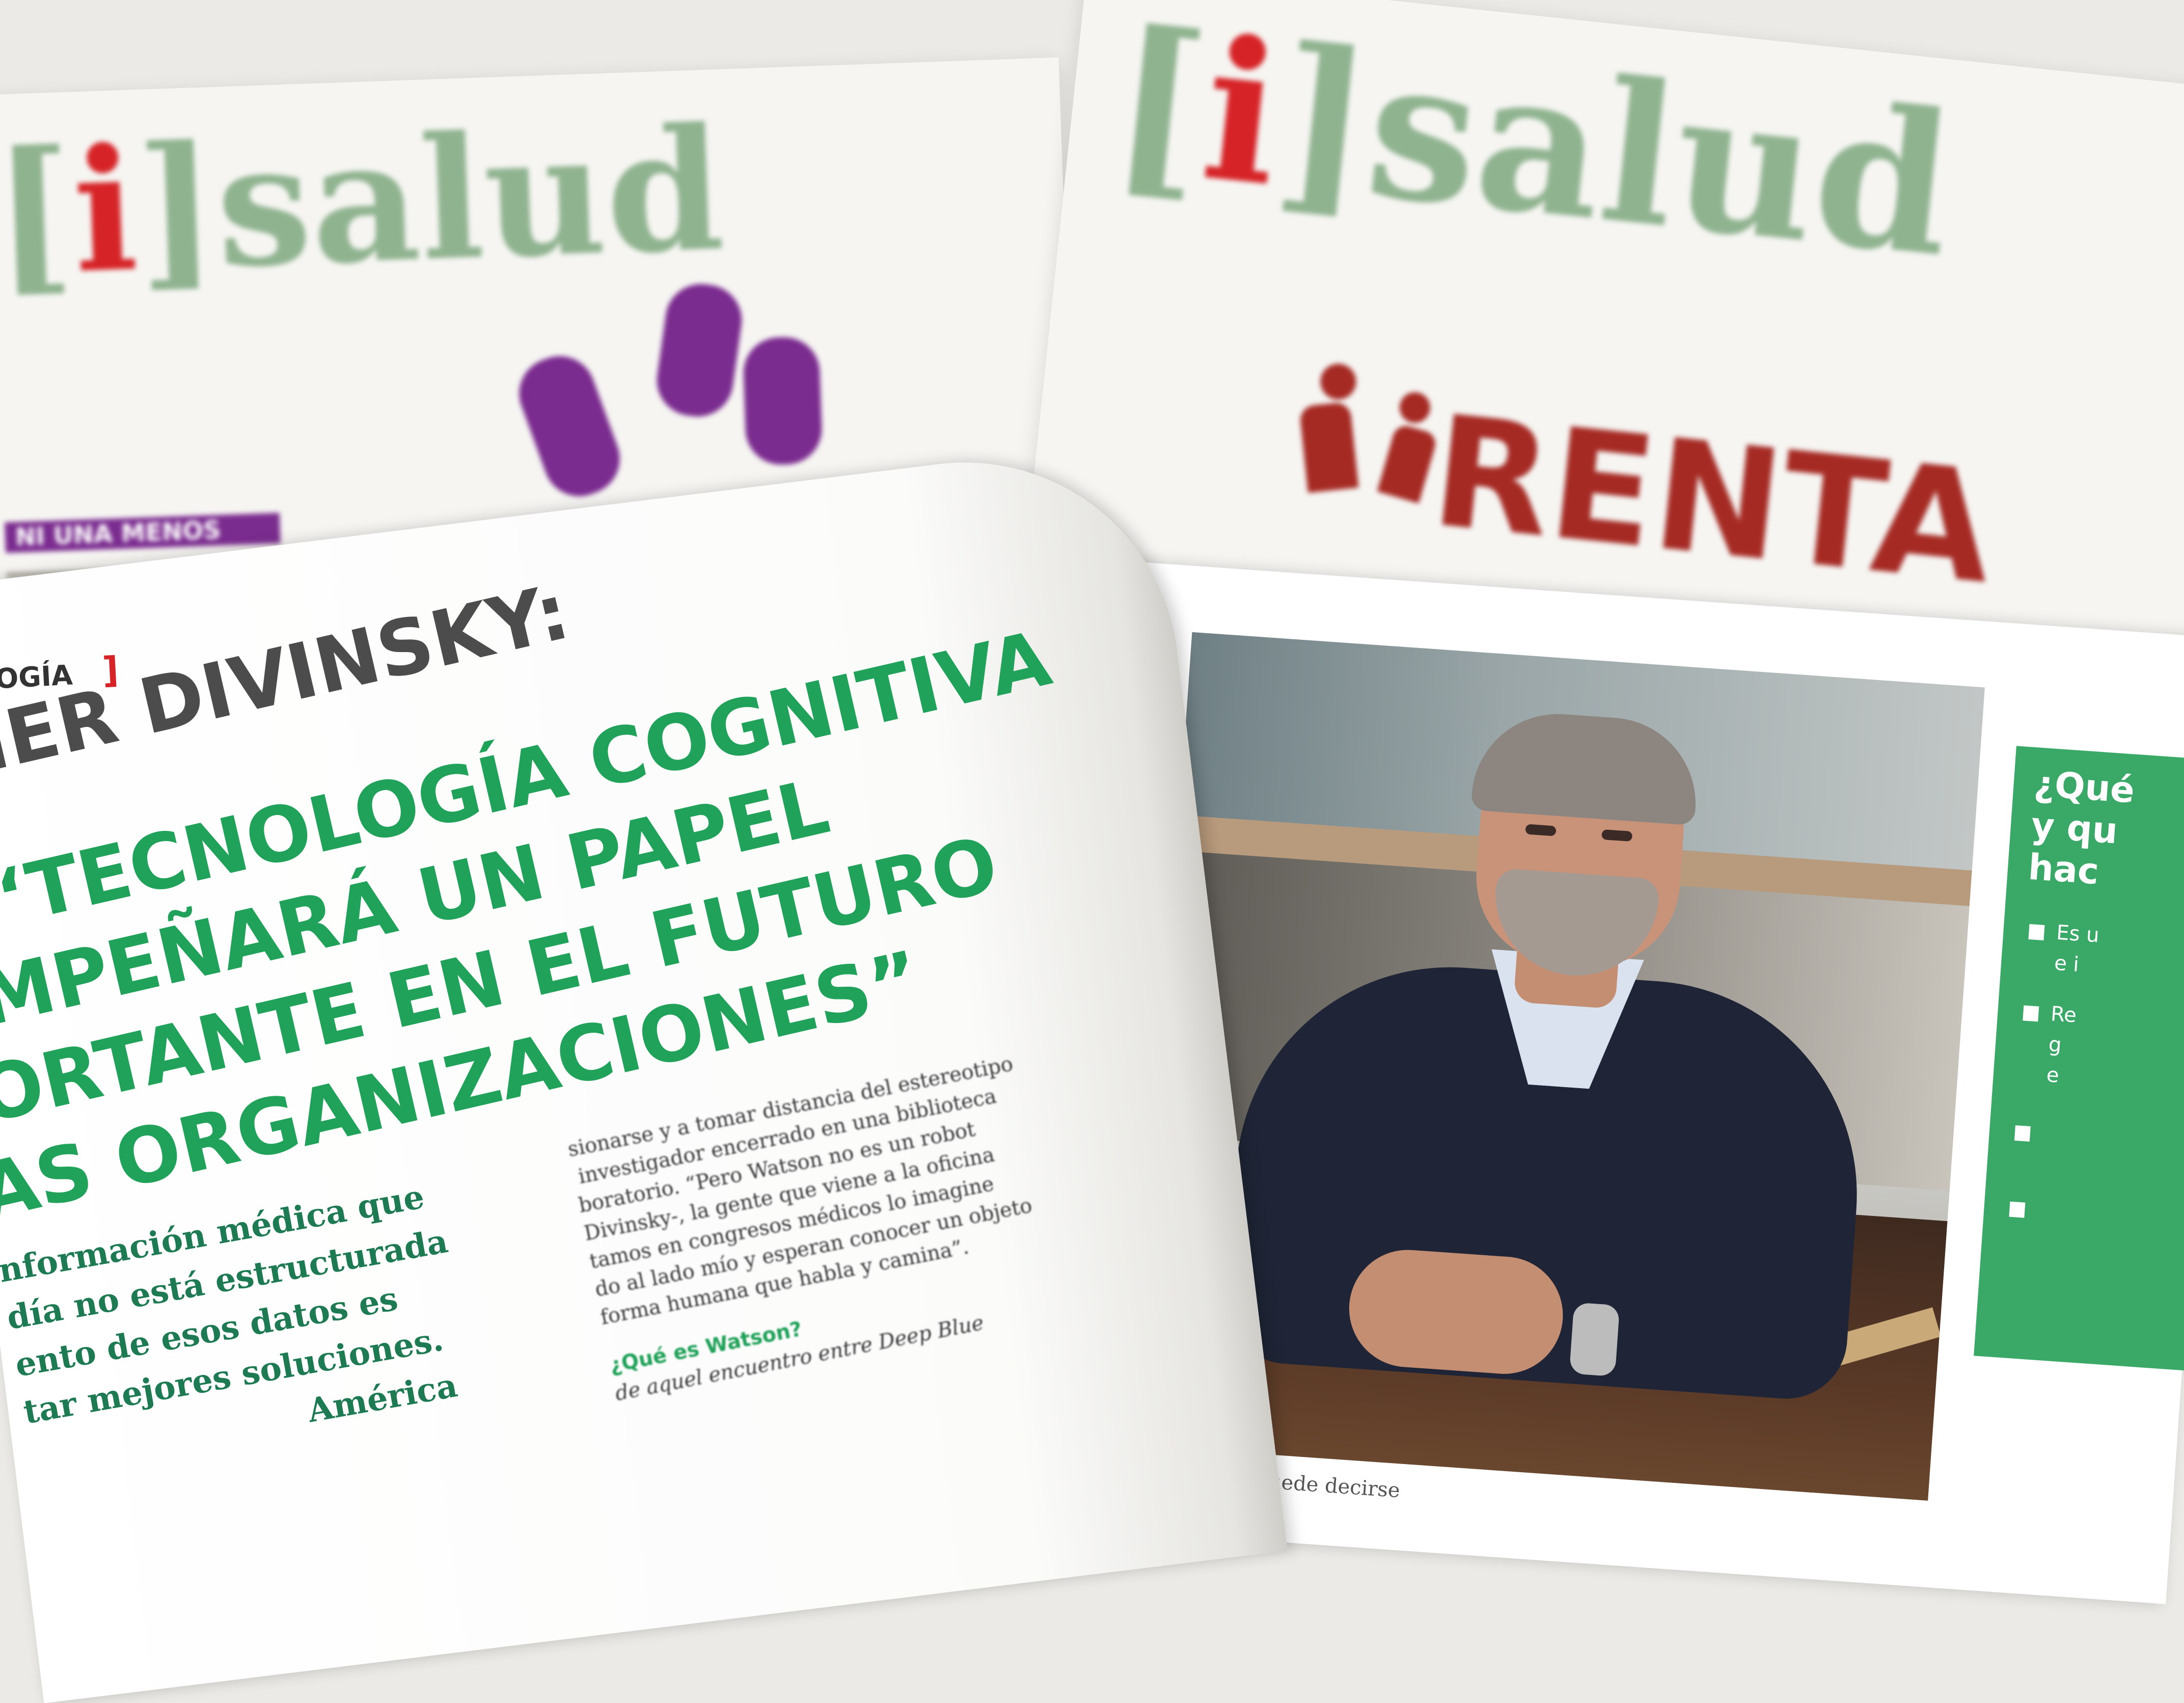 The height and width of the screenshot is (1703, 2184). I want to click on purple-banner: NI UNA MENOS, so click(143, 532).